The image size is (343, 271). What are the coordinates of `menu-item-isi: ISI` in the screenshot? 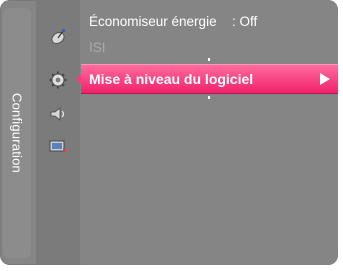 It's located at (209, 47).